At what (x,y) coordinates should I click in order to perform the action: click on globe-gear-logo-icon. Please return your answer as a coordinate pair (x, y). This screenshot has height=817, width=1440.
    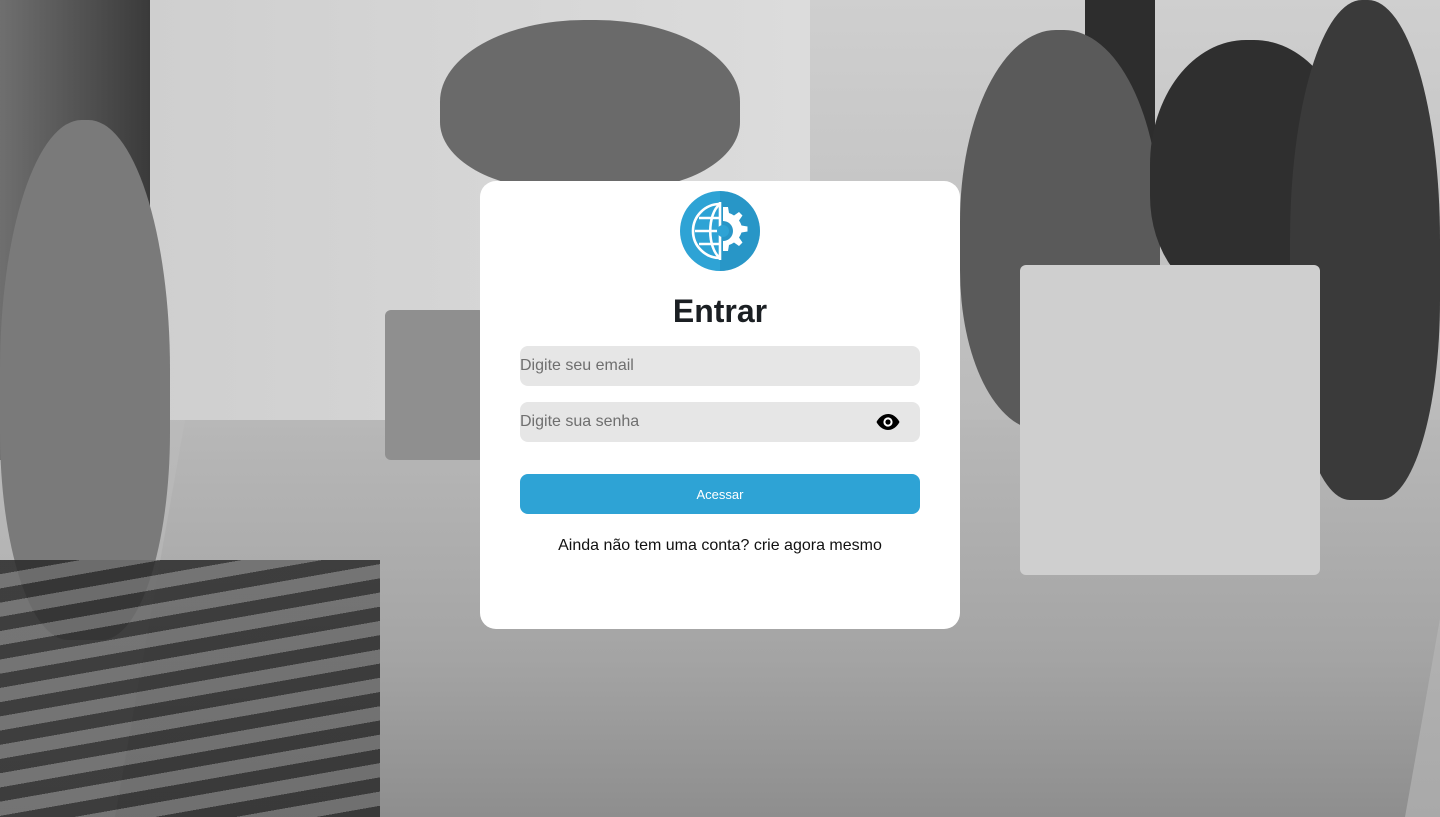
    Looking at the image, I should click on (720, 231).